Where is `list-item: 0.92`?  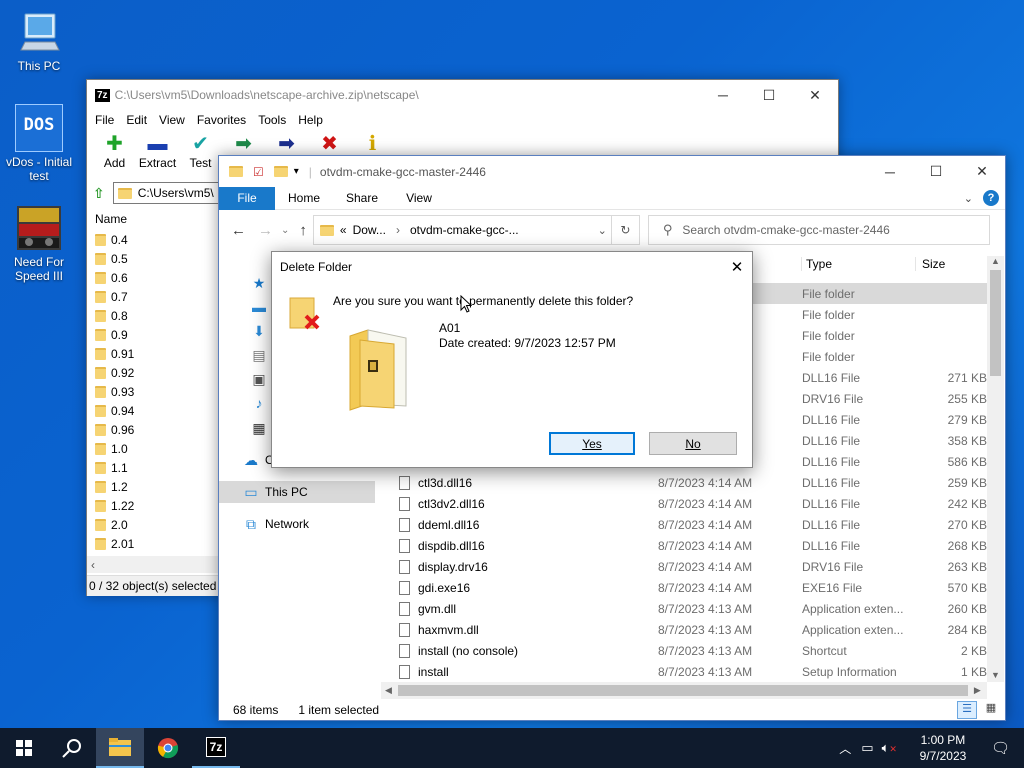 list-item: 0.92 is located at coordinates (153, 372).